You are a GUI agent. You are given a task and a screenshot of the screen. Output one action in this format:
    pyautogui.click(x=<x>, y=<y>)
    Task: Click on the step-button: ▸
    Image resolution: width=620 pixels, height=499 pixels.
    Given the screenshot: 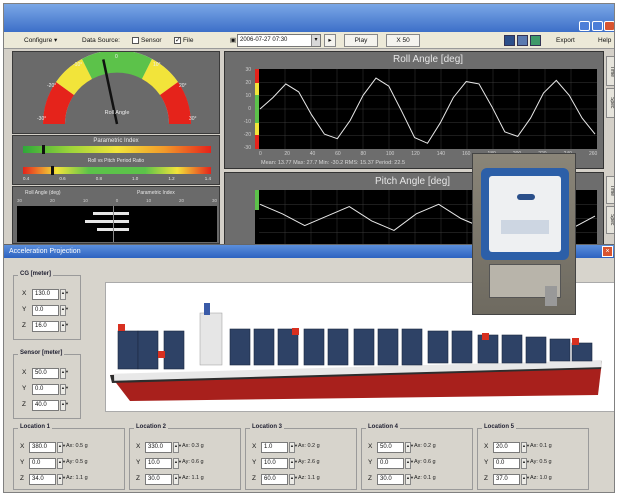 What is the action you would take?
    pyautogui.click(x=330, y=40)
    